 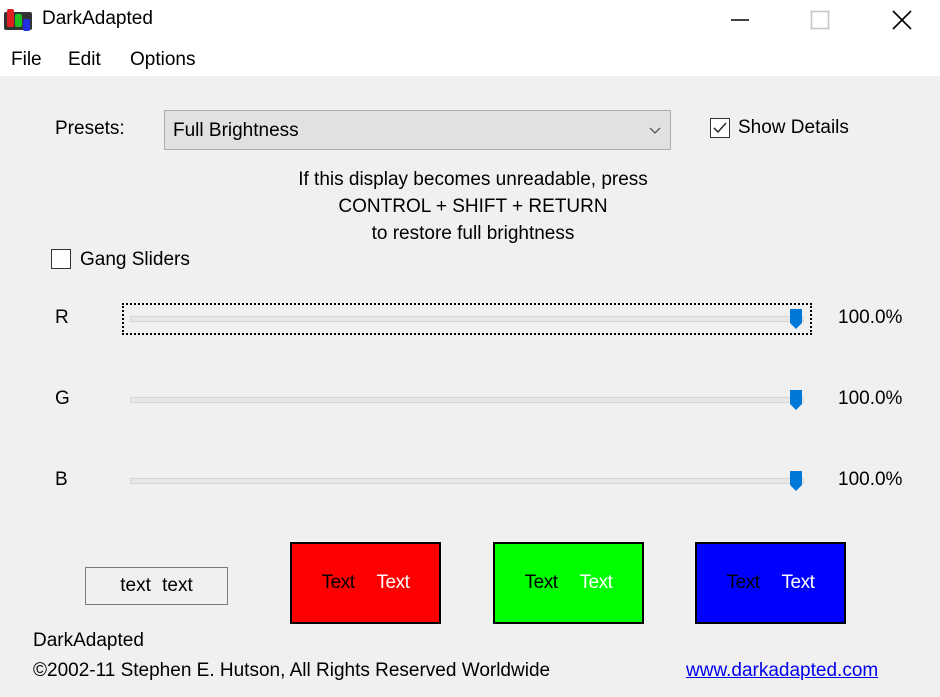 What do you see at coordinates (62, 317) in the screenshot?
I see `slider-label-r: R` at bounding box center [62, 317].